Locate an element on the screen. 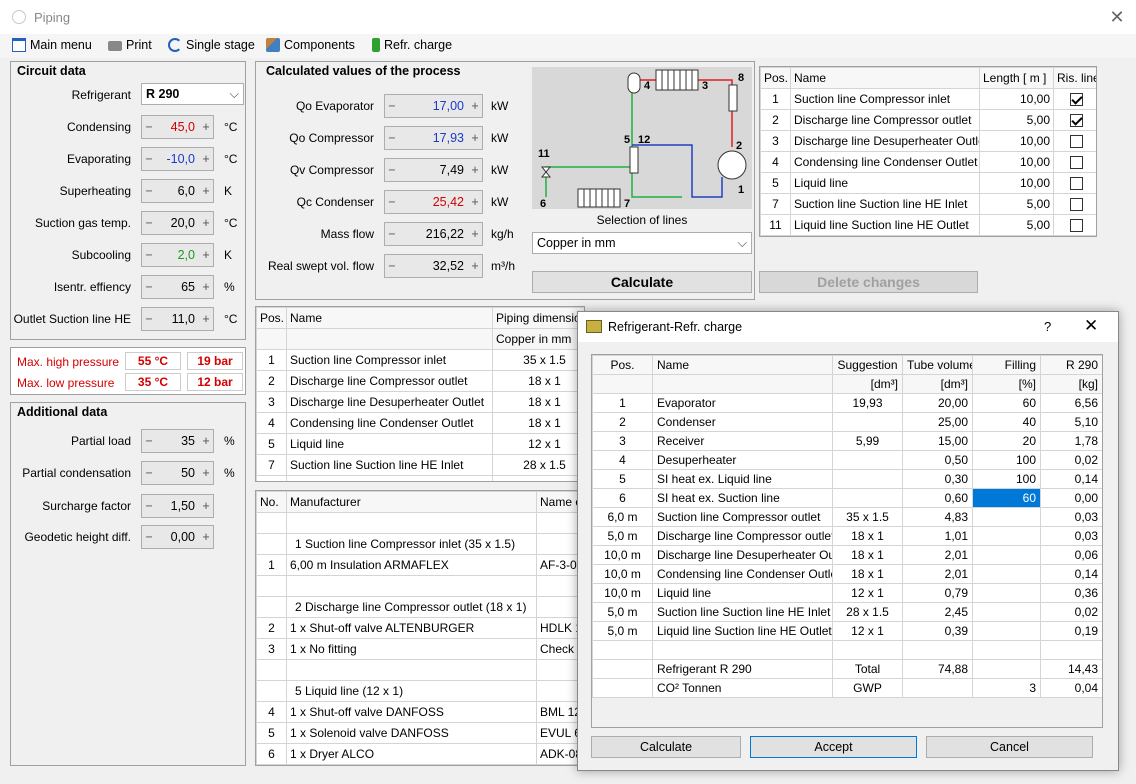  table-row: 4 Desuperheater 0,50 100 0,02 is located at coordinates (847, 460).